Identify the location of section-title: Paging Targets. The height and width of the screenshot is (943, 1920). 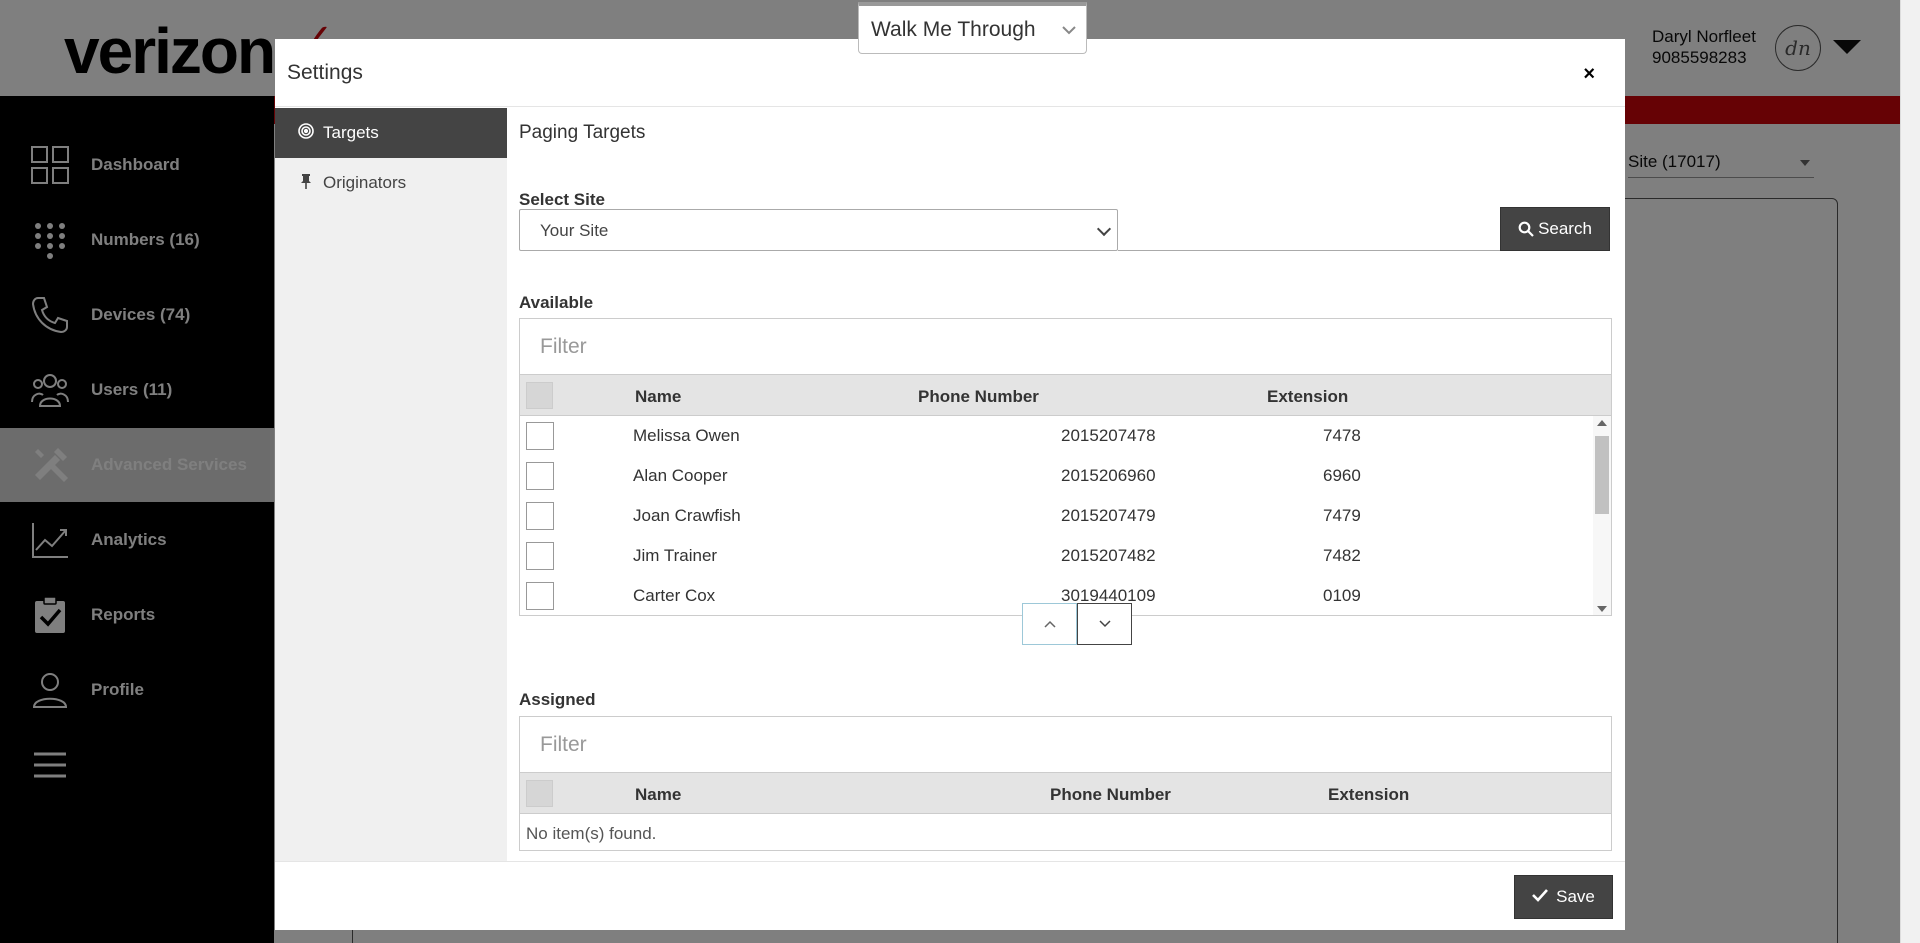
(582, 132).